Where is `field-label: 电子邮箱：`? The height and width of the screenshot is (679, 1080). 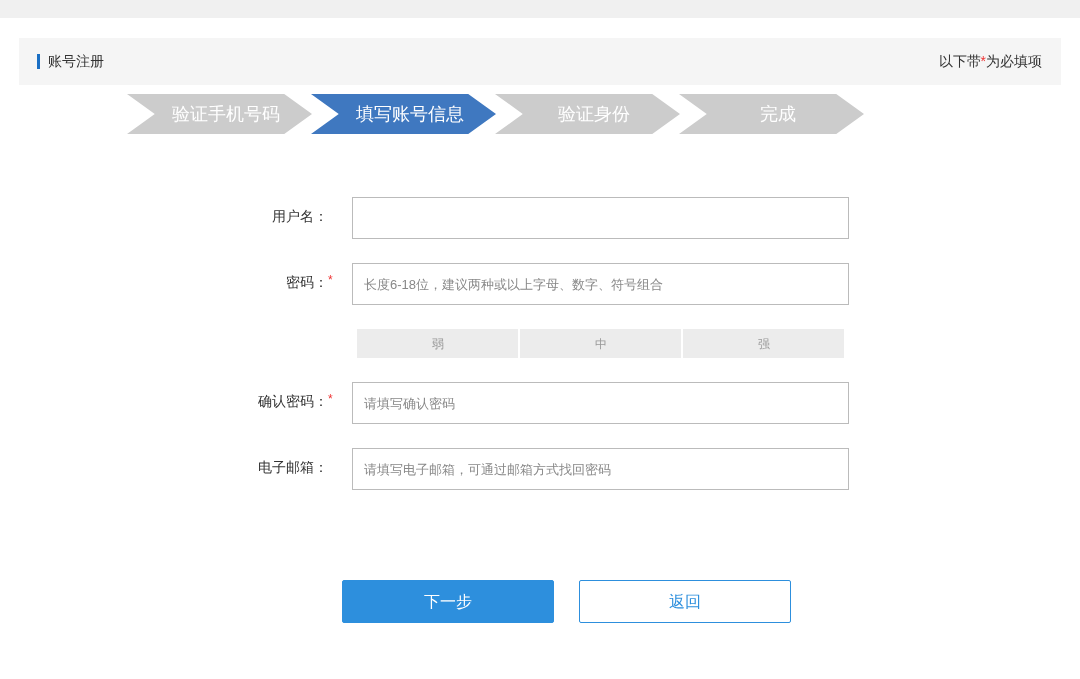
field-label: 电子邮箱： is located at coordinates (293, 467).